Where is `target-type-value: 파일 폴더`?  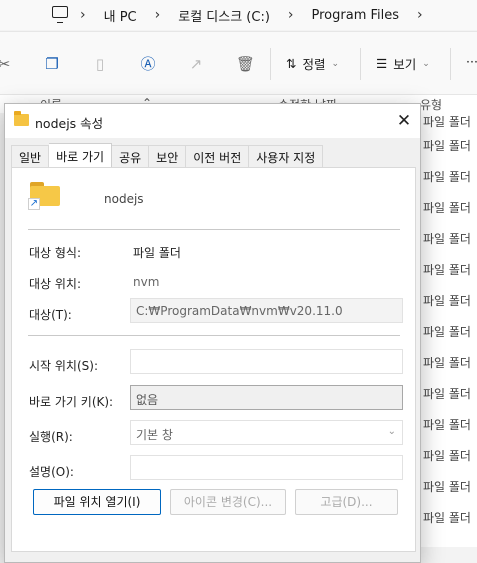 target-type-value: 파일 폴더 is located at coordinates (157, 253).